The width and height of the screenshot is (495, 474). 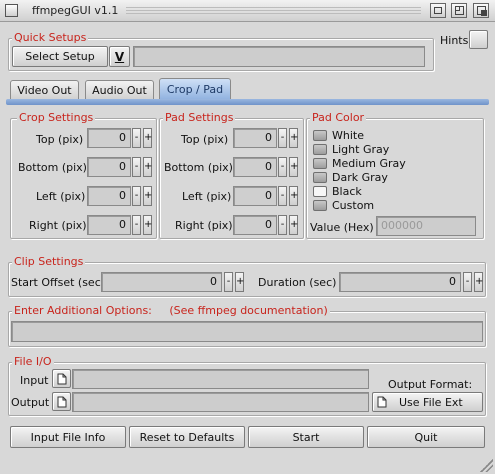 What do you see at coordinates (61, 401) in the screenshot?
I see `output-file-browse-icon` at bounding box center [61, 401].